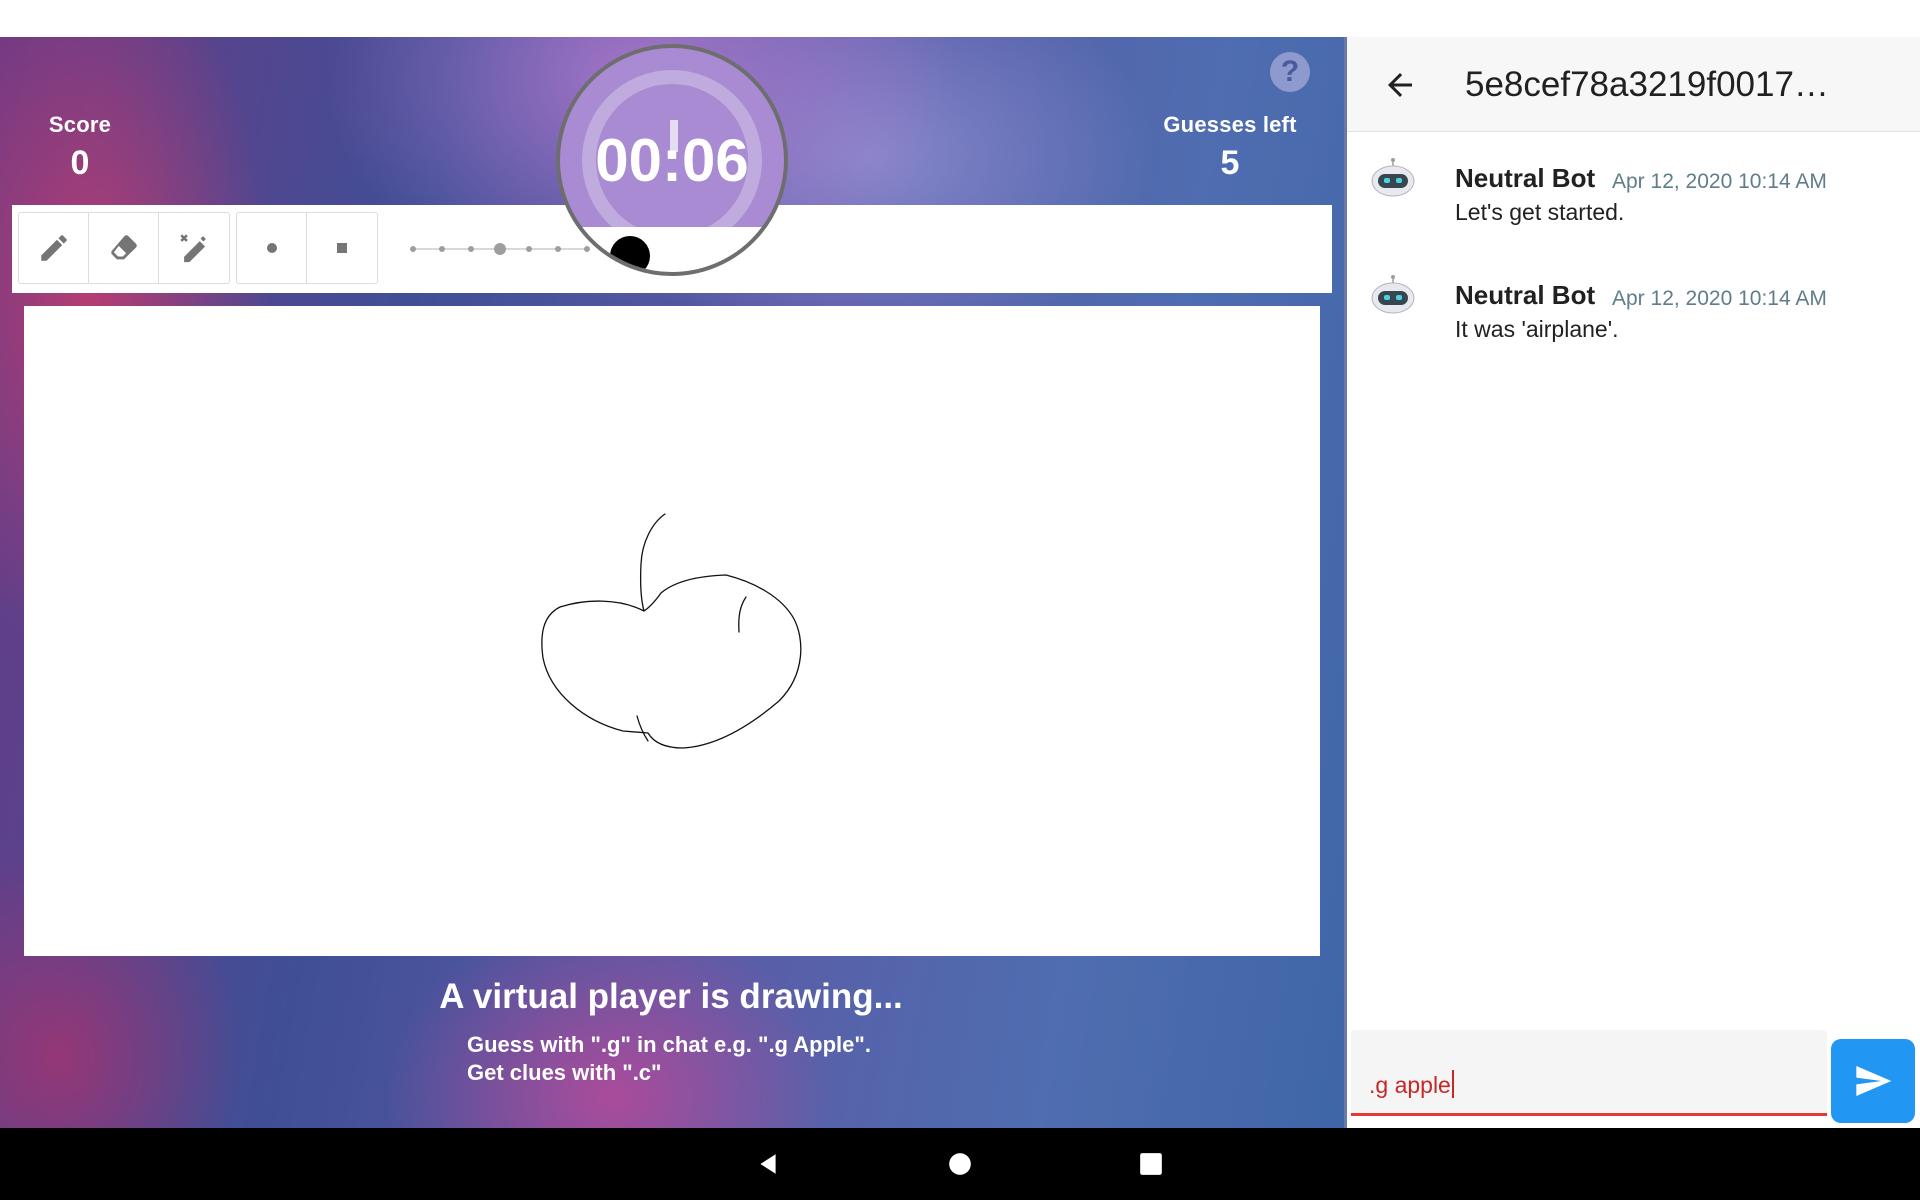  Describe the element at coordinates (652, 562) in the screenshot. I see `sketch-stem` at that location.